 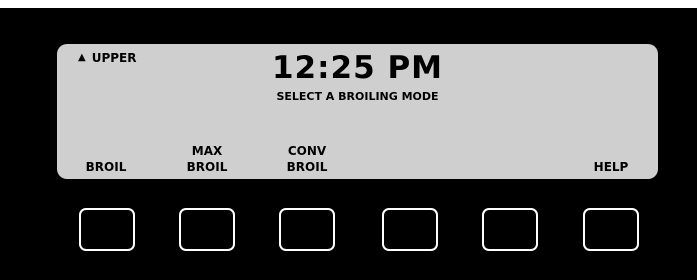 What do you see at coordinates (357, 96) in the screenshot?
I see `prompt-text: SELECT A BROILING MODE` at bounding box center [357, 96].